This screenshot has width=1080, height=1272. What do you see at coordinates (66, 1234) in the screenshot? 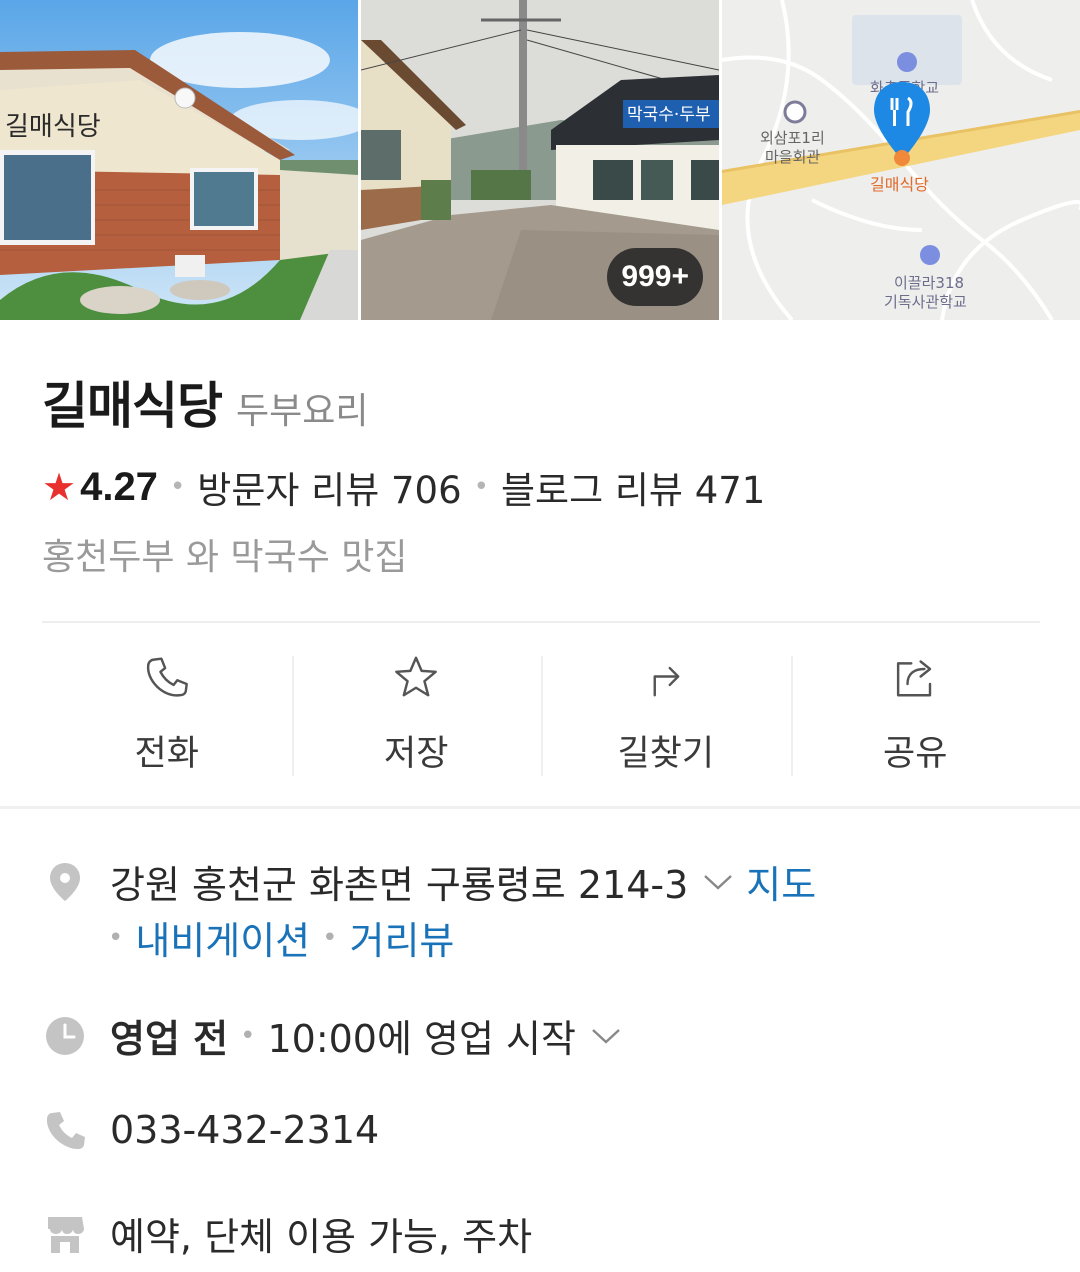
I see `store-icon` at bounding box center [66, 1234].